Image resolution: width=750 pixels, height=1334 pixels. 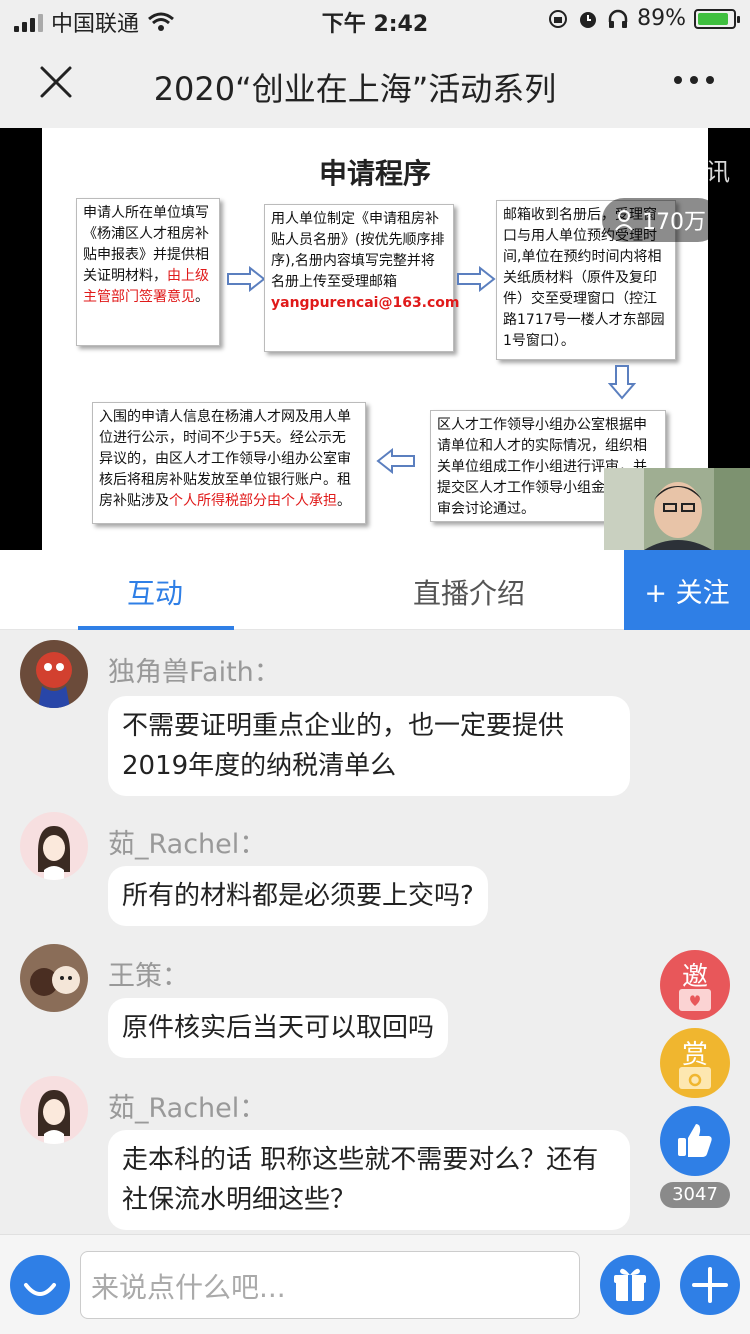 What do you see at coordinates (624, 220) in the screenshot?
I see `person-icon` at bounding box center [624, 220].